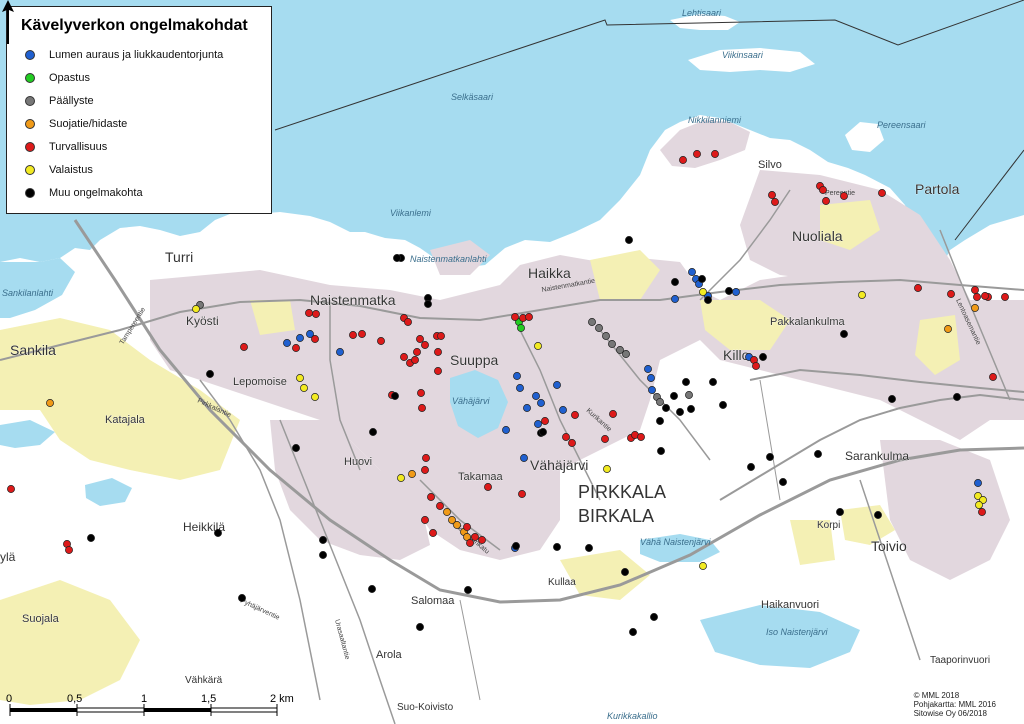  What do you see at coordinates (33, 350) in the screenshot?
I see `place-label: Sankila` at bounding box center [33, 350].